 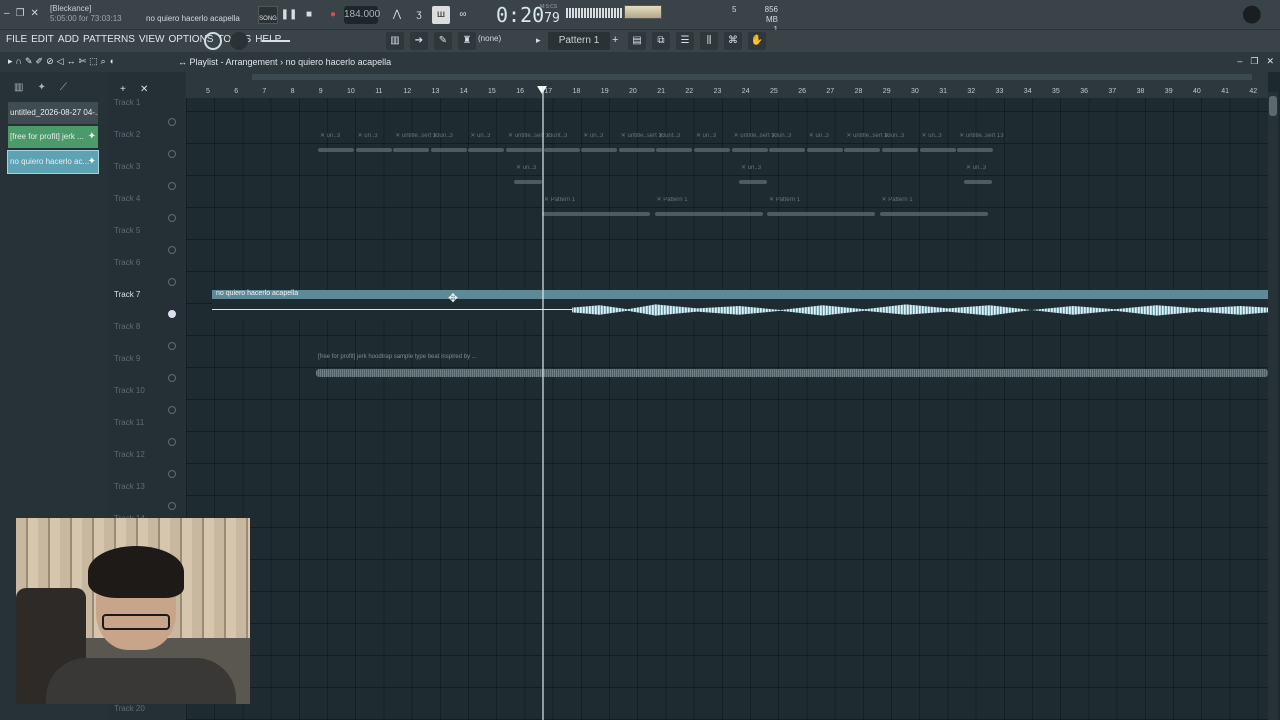 What do you see at coordinates (643, 12) in the screenshot?
I see `master-volume-icon` at bounding box center [643, 12].